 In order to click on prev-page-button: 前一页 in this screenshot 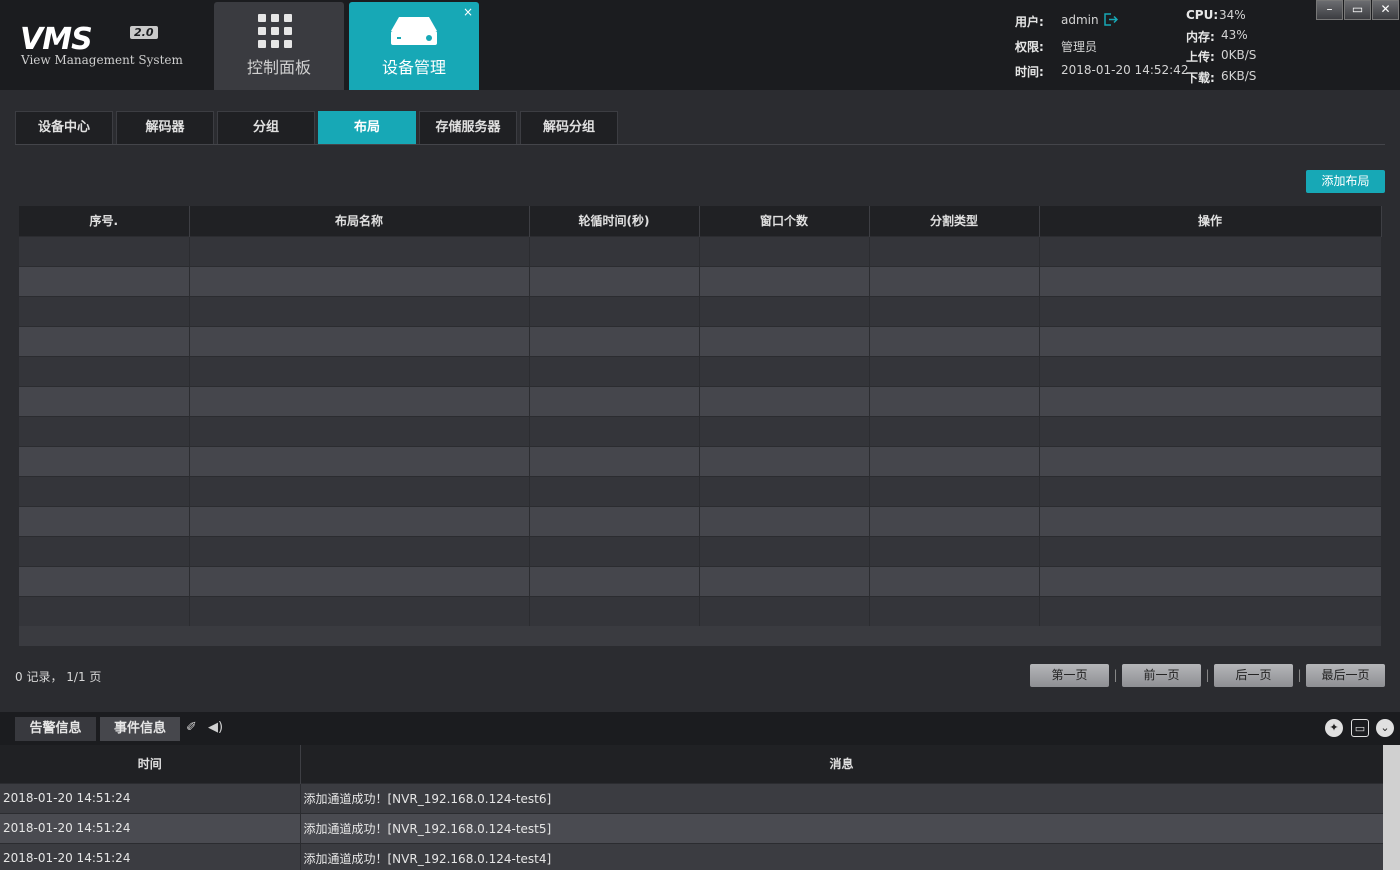, I will do `click(1161, 675)`.